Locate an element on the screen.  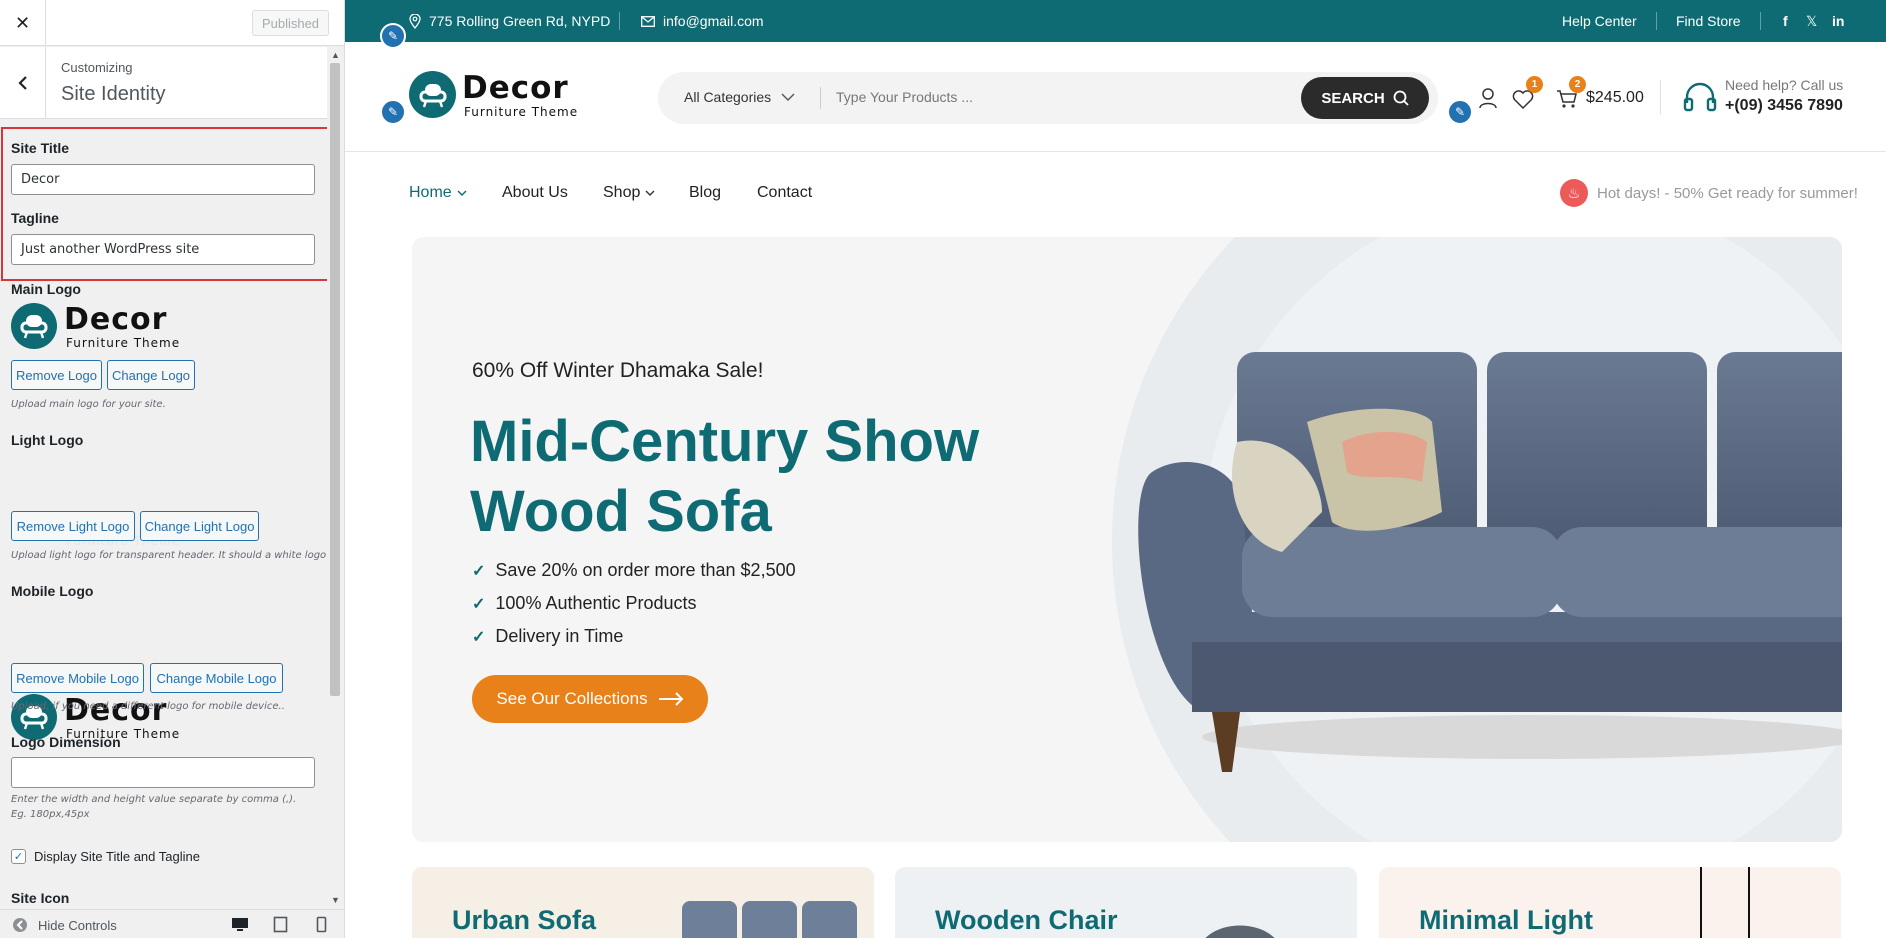
promo-banner: ♨ Hot days! - 50% Get ready for summer! is located at coordinates (1709, 193).